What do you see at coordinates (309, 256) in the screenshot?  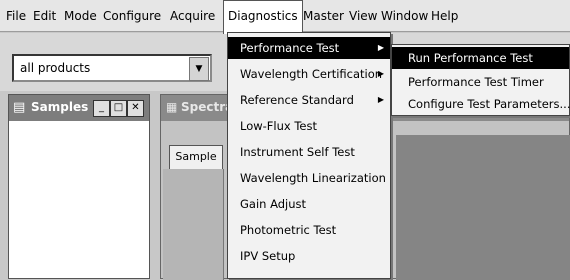 I see `menu-item-ipv-setup: IPV Setup` at bounding box center [309, 256].